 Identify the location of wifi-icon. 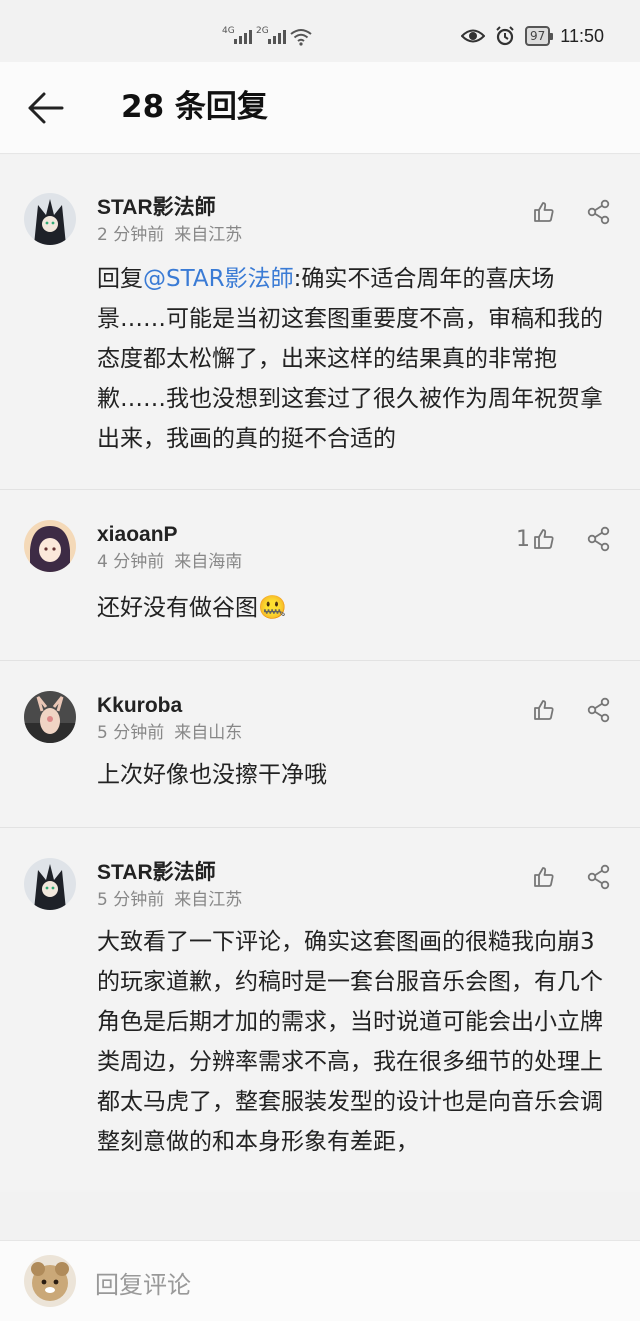
(301, 37).